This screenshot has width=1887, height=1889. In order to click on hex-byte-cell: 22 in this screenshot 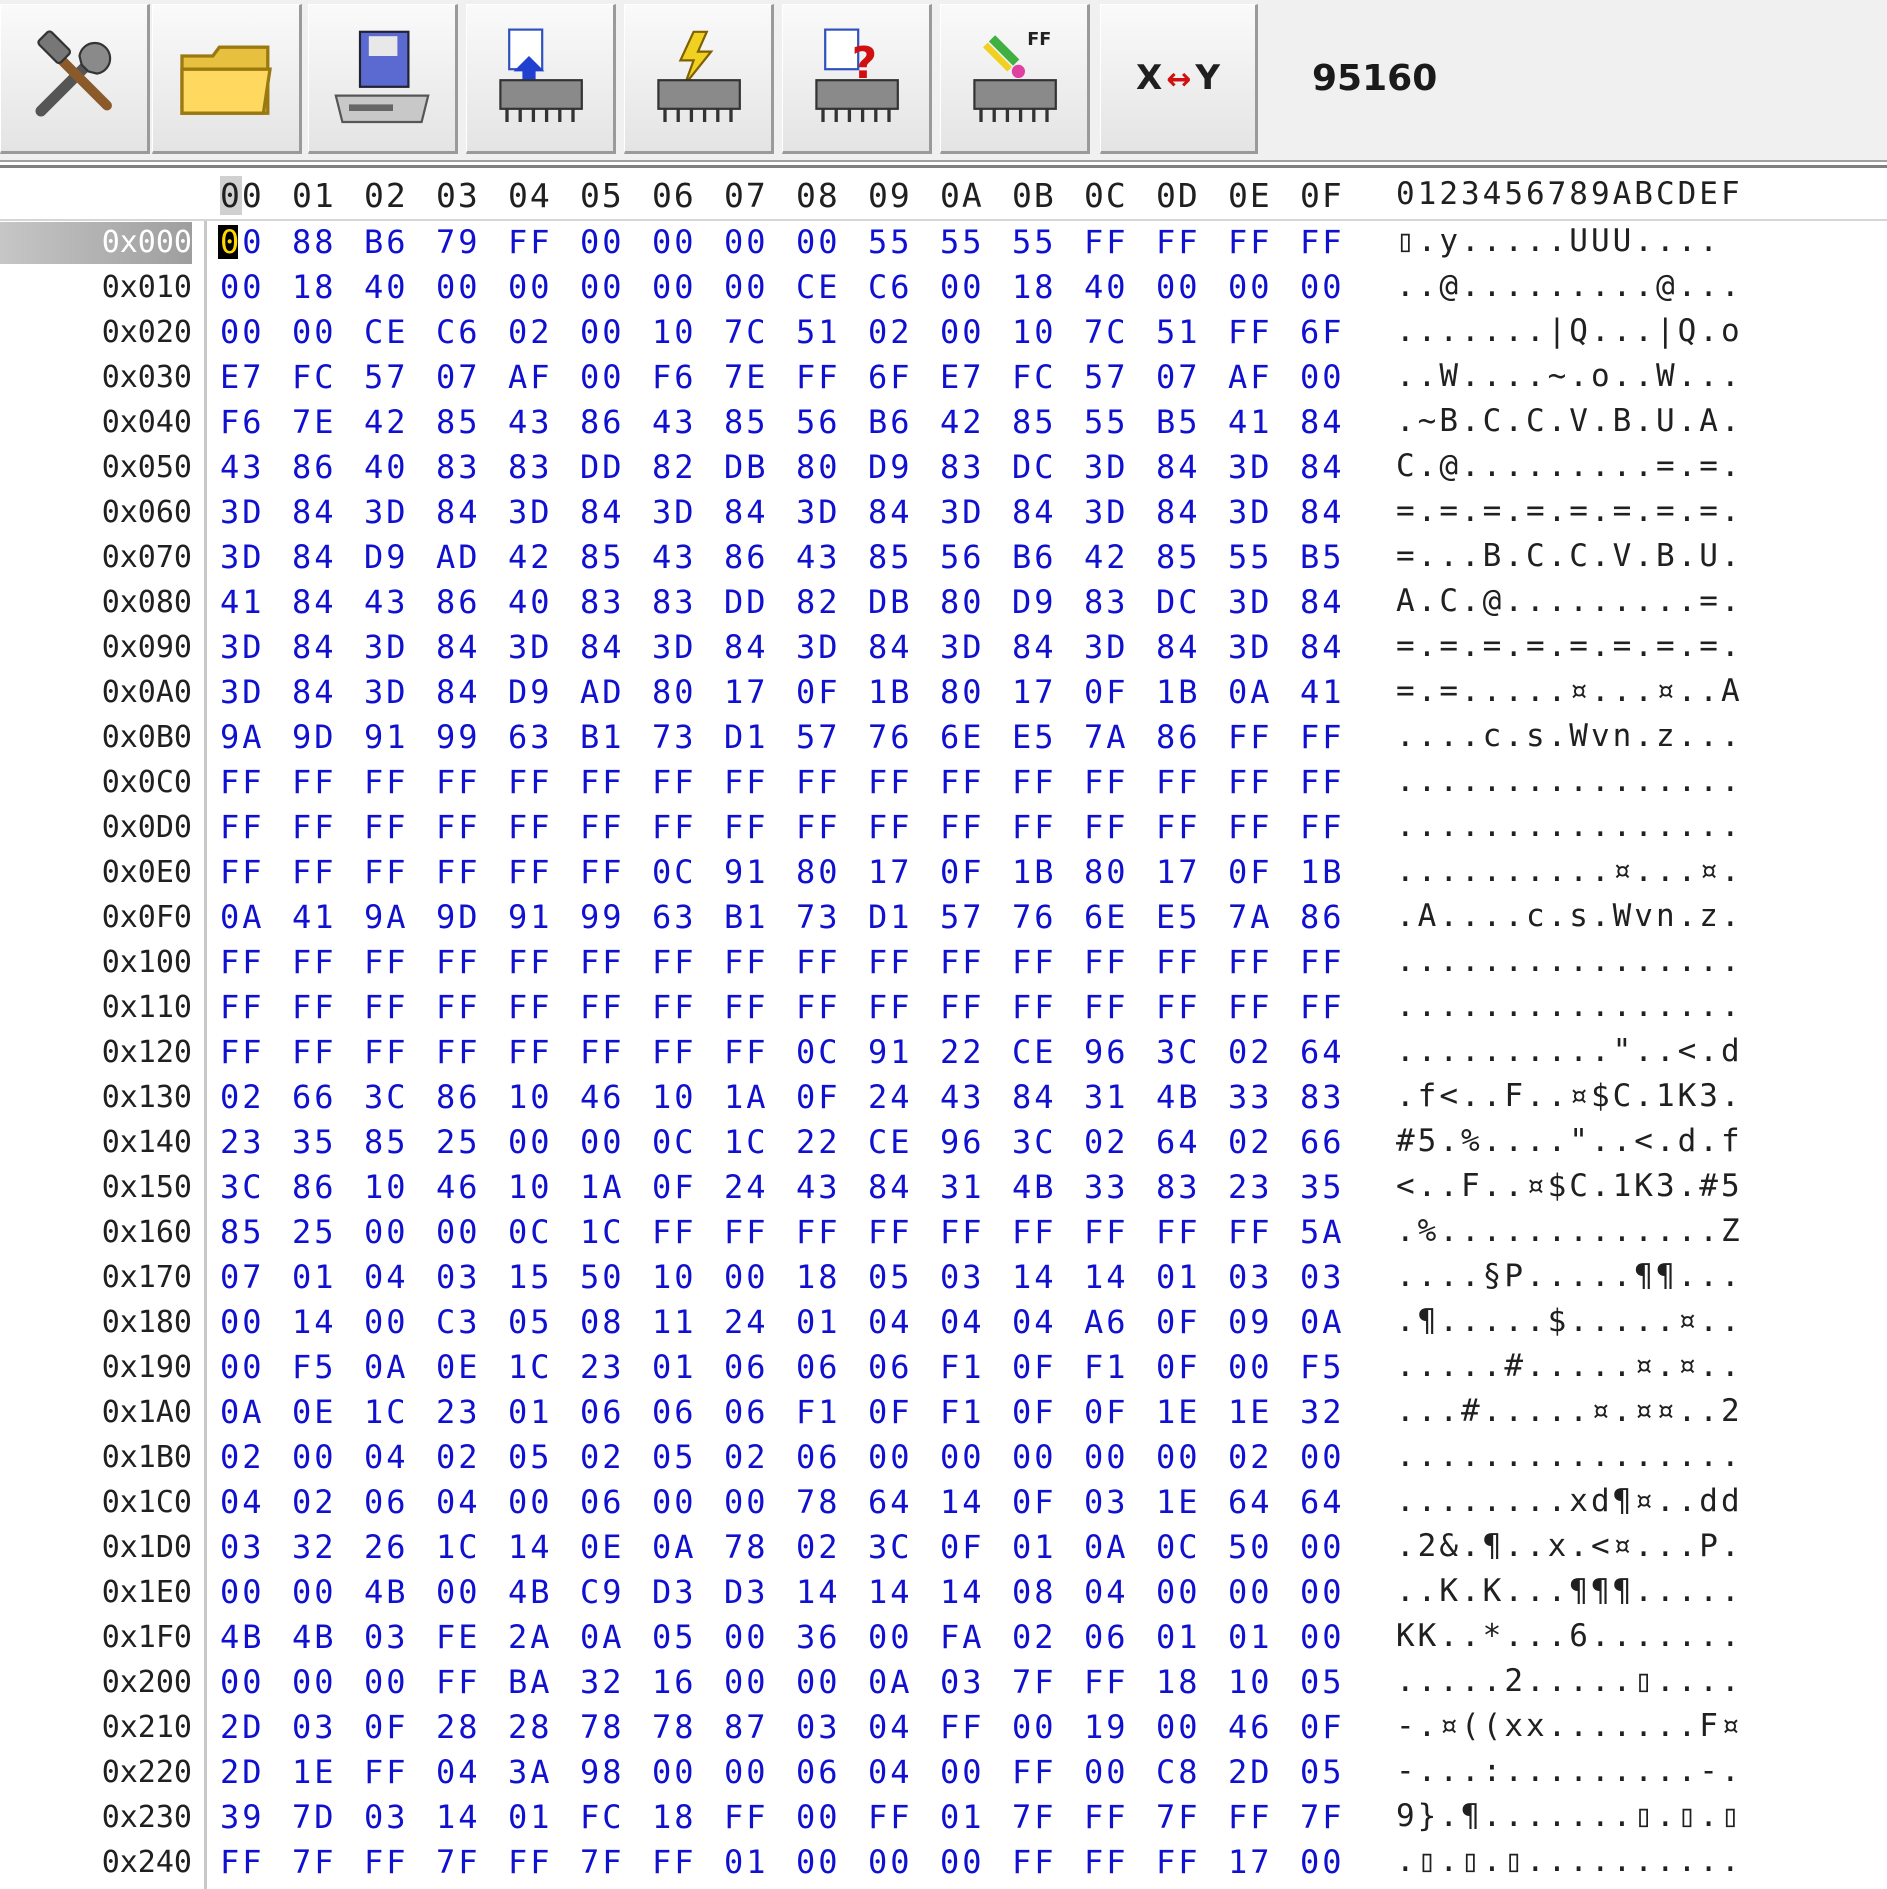, I will do `click(818, 1142)`.